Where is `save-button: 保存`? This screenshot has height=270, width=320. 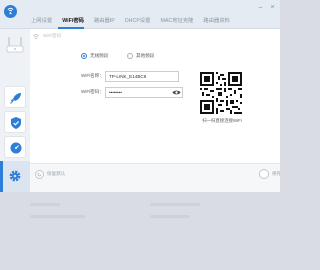
save-button: 保存 is located at coordinates (276, 174).